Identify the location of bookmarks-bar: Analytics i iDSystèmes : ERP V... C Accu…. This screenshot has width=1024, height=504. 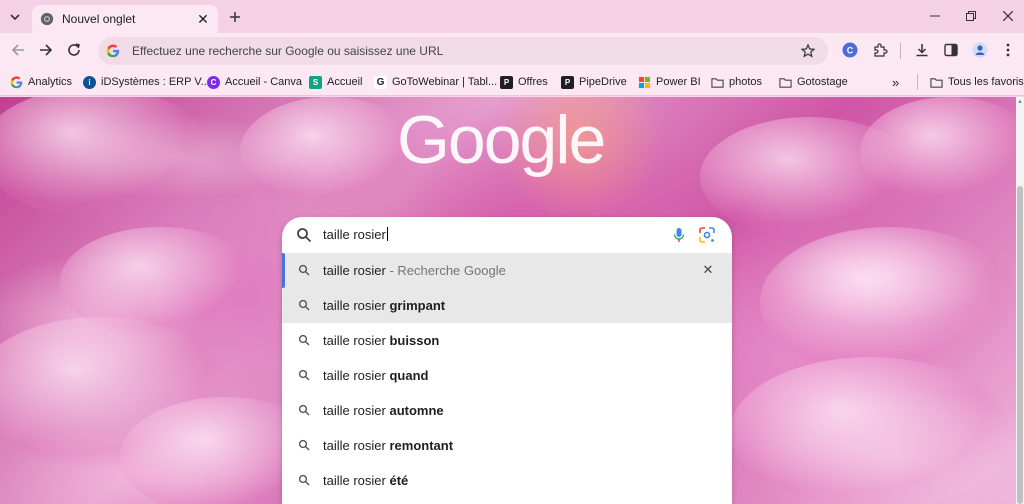
(512, 82).